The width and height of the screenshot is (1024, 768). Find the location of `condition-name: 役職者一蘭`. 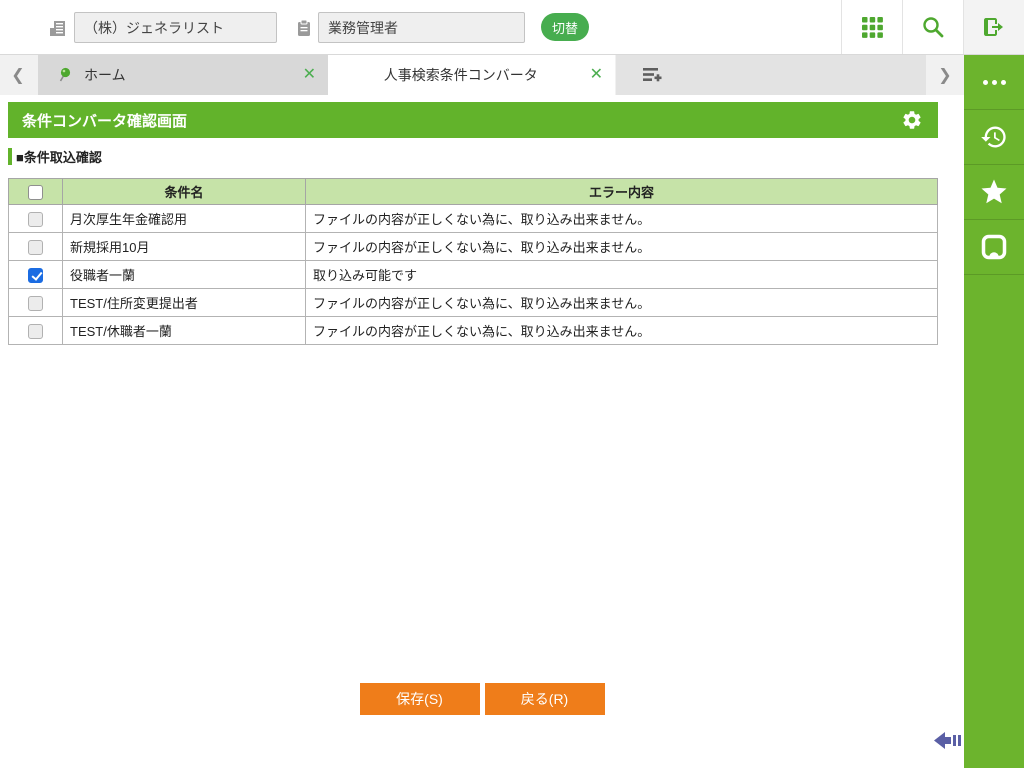

condition-name: 役職者一蘭 is located at coordinates (184, 274).